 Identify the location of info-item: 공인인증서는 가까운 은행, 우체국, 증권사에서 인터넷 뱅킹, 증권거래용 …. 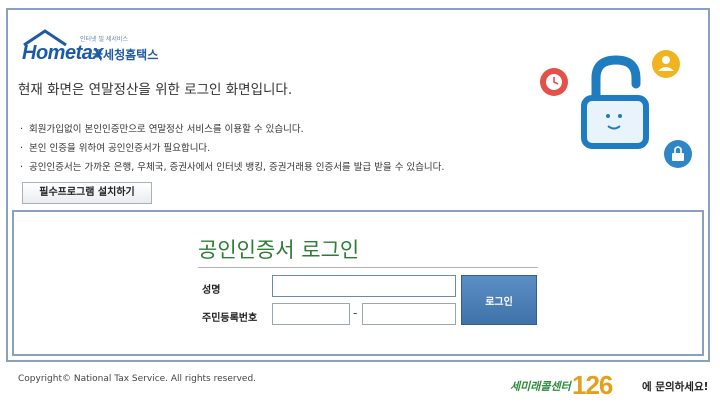
(232, 167).